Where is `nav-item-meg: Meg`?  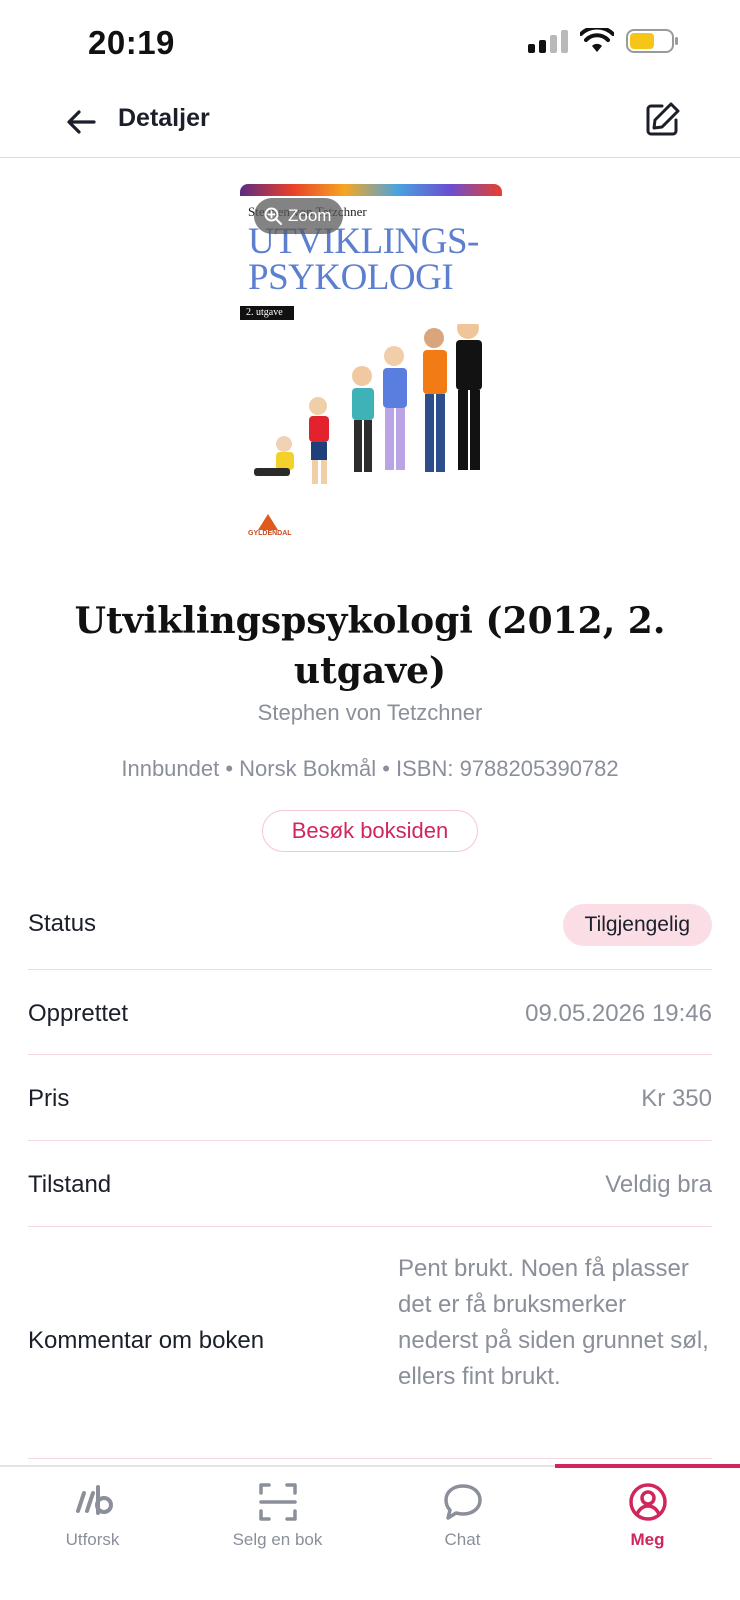 nav-item-meg: Meg is located at coordinates (647, 1517).